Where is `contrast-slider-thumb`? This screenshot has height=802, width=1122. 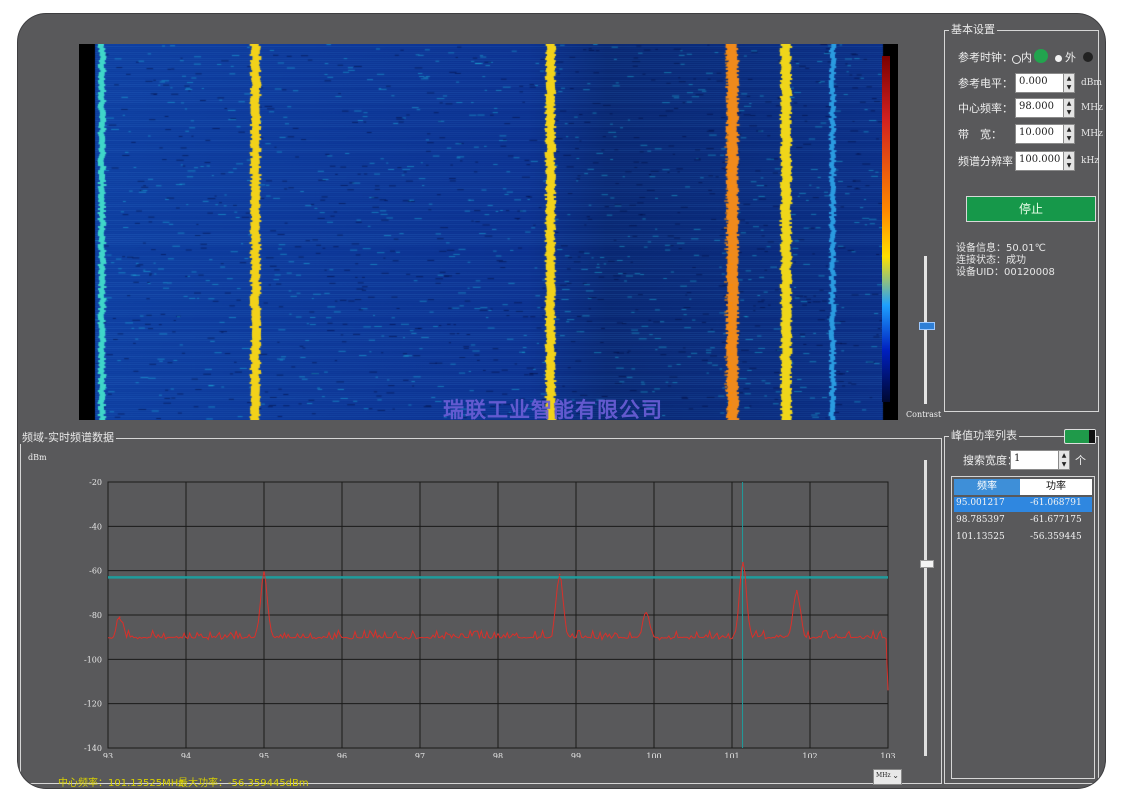 contrast-slider-thumb is located at coordinates (927, 326).